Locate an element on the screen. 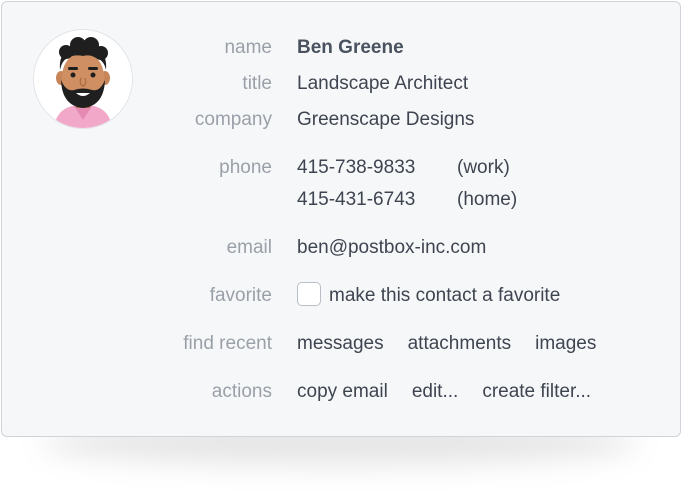  company-row: company Greenscape Designs is located at coordinates (342, 120).